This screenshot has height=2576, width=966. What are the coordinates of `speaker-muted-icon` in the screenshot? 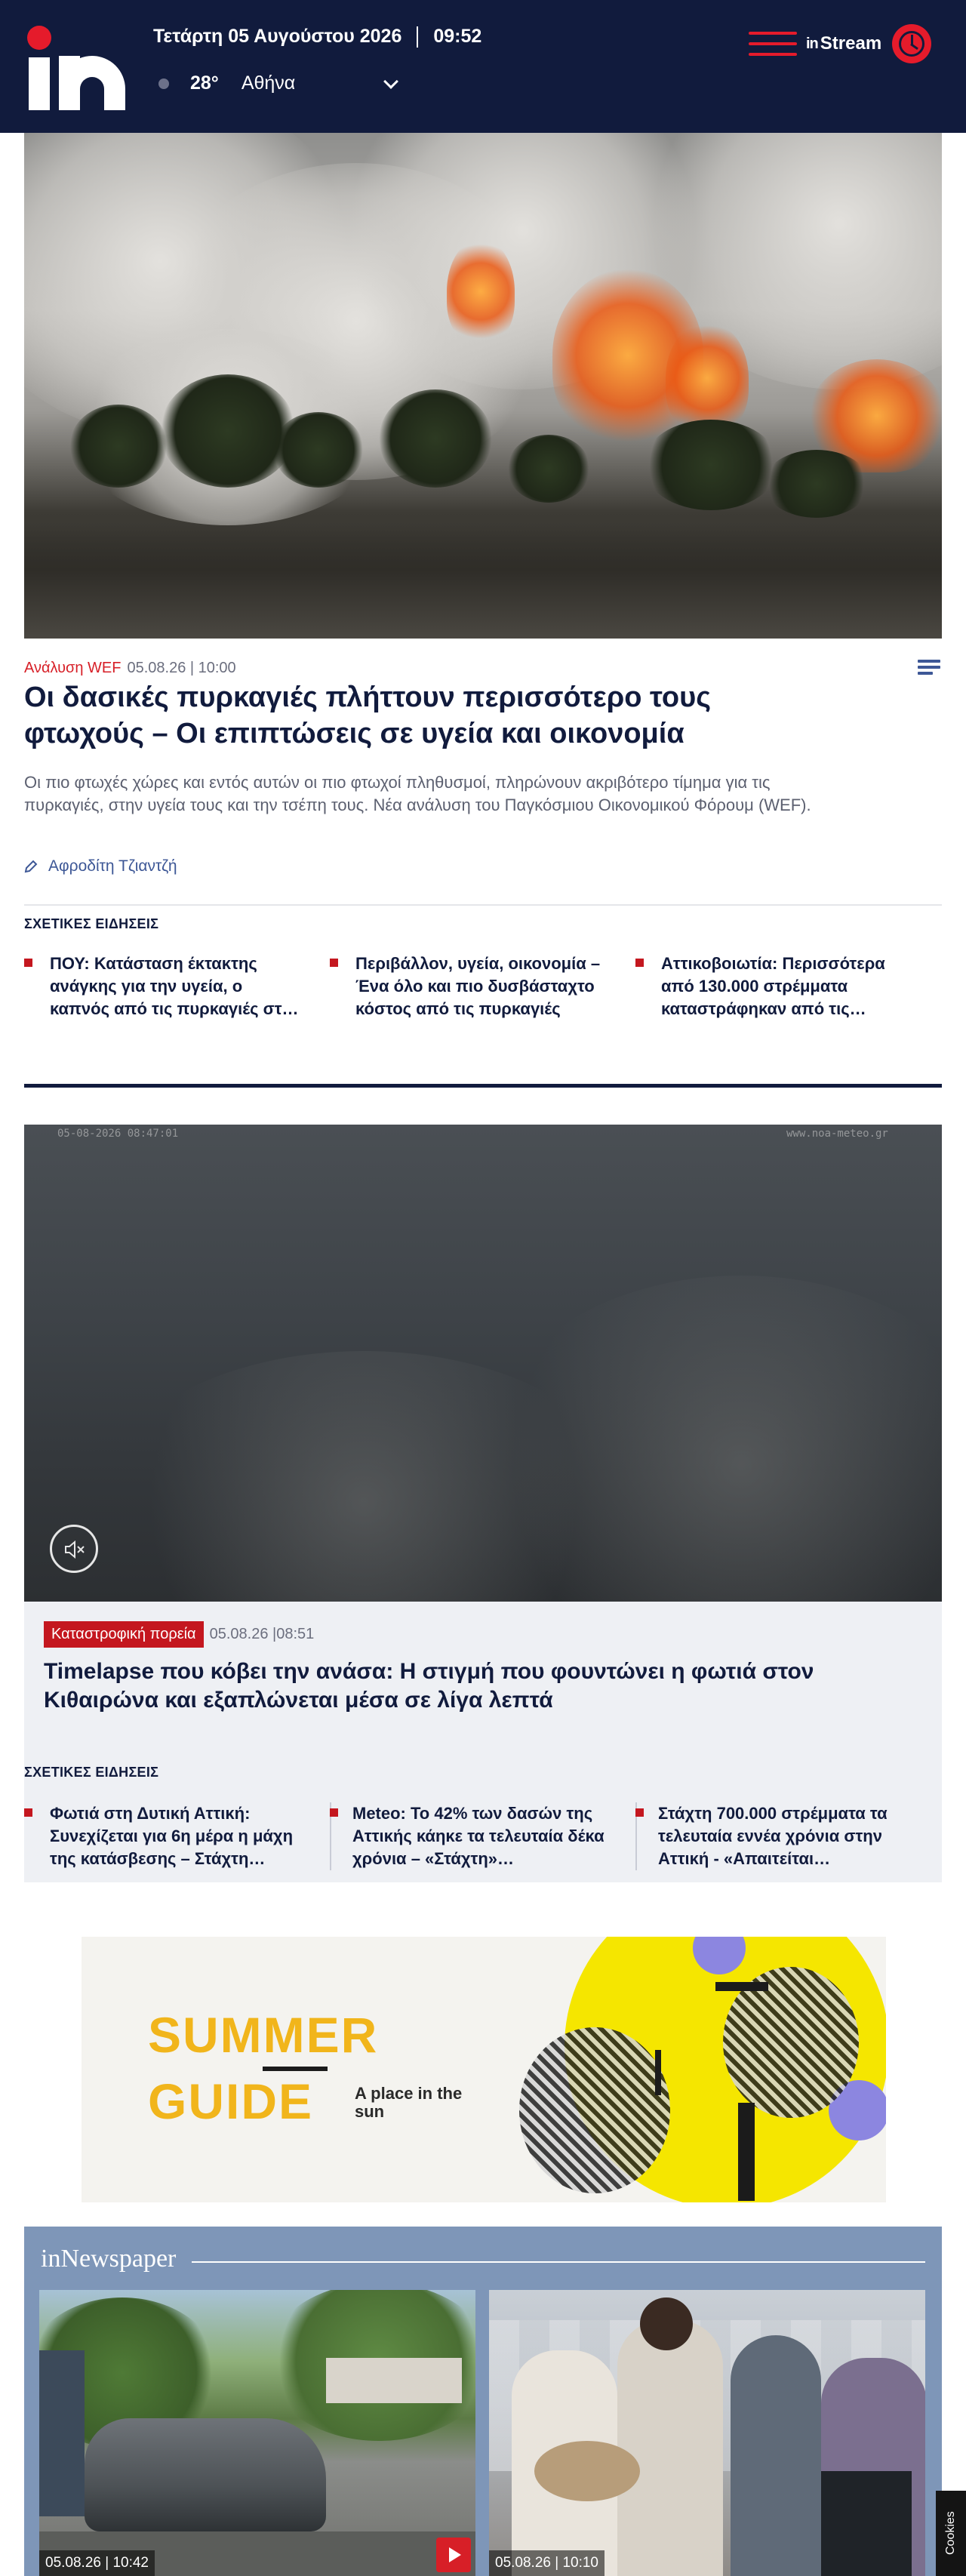 It's located at (75, 1549).